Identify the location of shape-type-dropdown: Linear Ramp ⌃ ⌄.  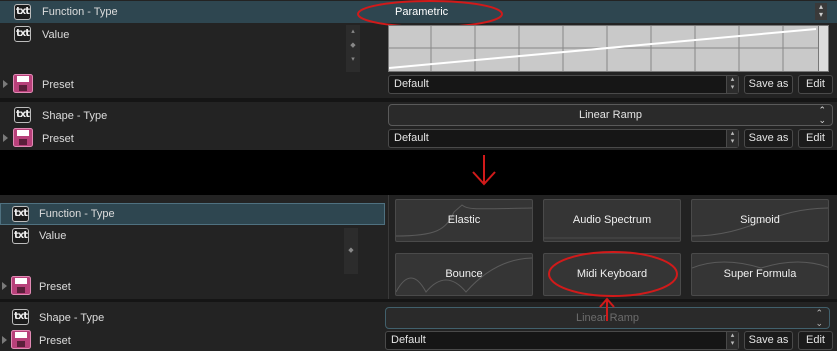
(610, 115).